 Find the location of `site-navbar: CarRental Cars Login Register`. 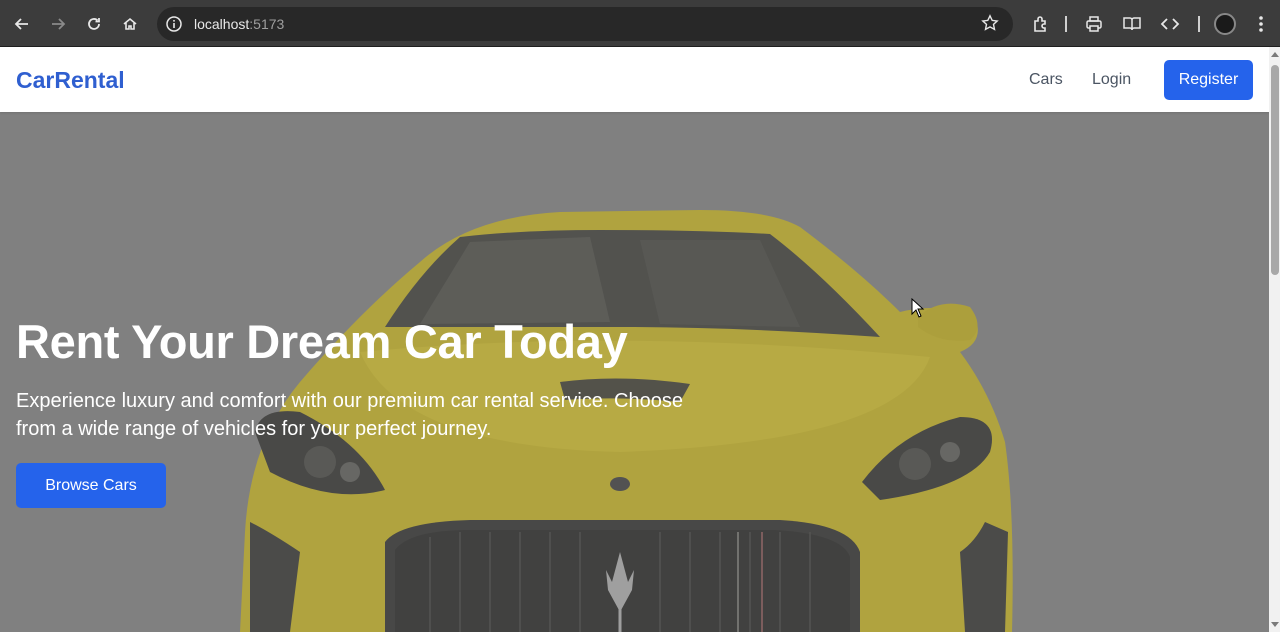

site-navbar: CarRental Cars Login Register is located at coordinates (634, 79).